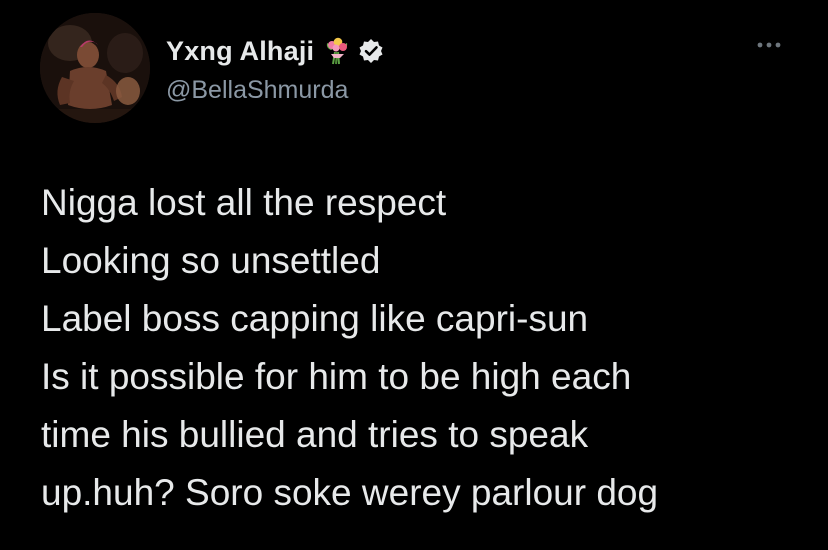 The height and width of the screenshot is (550, 828). I want to click on tweet-line: Nigga lost all the respect, so click(244, 202).